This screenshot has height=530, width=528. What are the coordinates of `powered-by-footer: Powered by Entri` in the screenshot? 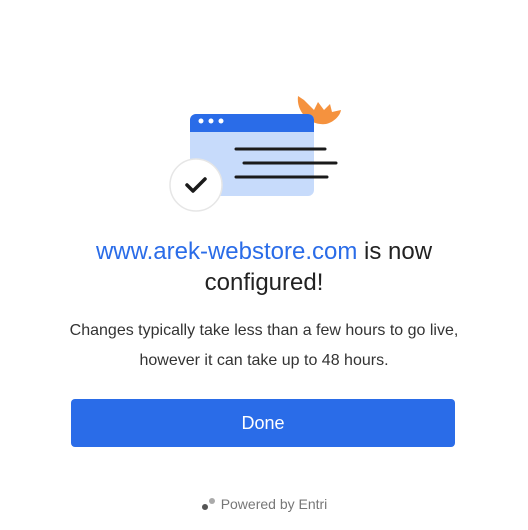 It's located at (264, 504).